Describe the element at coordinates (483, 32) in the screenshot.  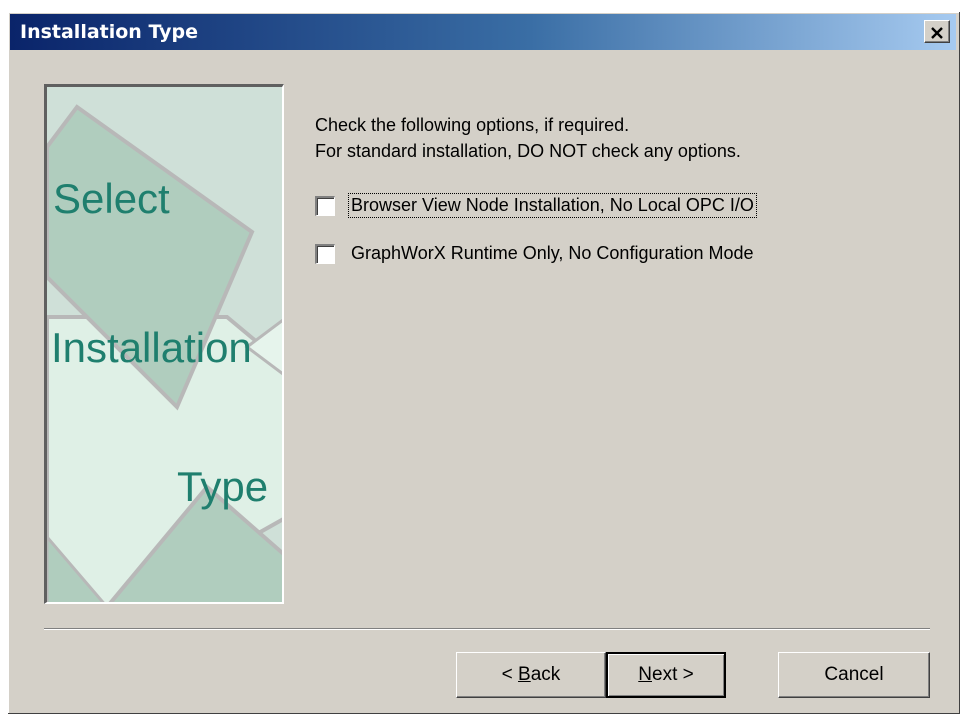
I see `title-bar: Installation Type` at that location.